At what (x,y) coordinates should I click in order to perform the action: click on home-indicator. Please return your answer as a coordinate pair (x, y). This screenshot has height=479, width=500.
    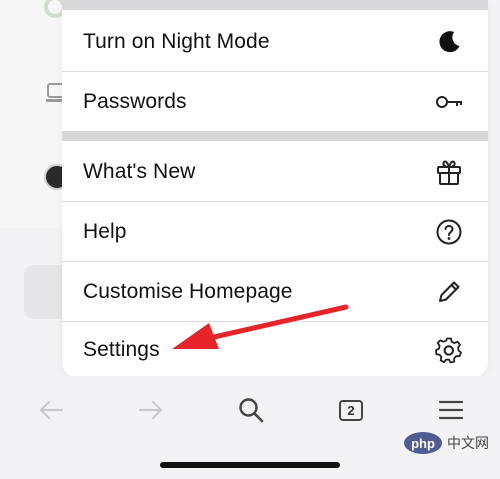
    Looking at the image, I should click on (250, 465).